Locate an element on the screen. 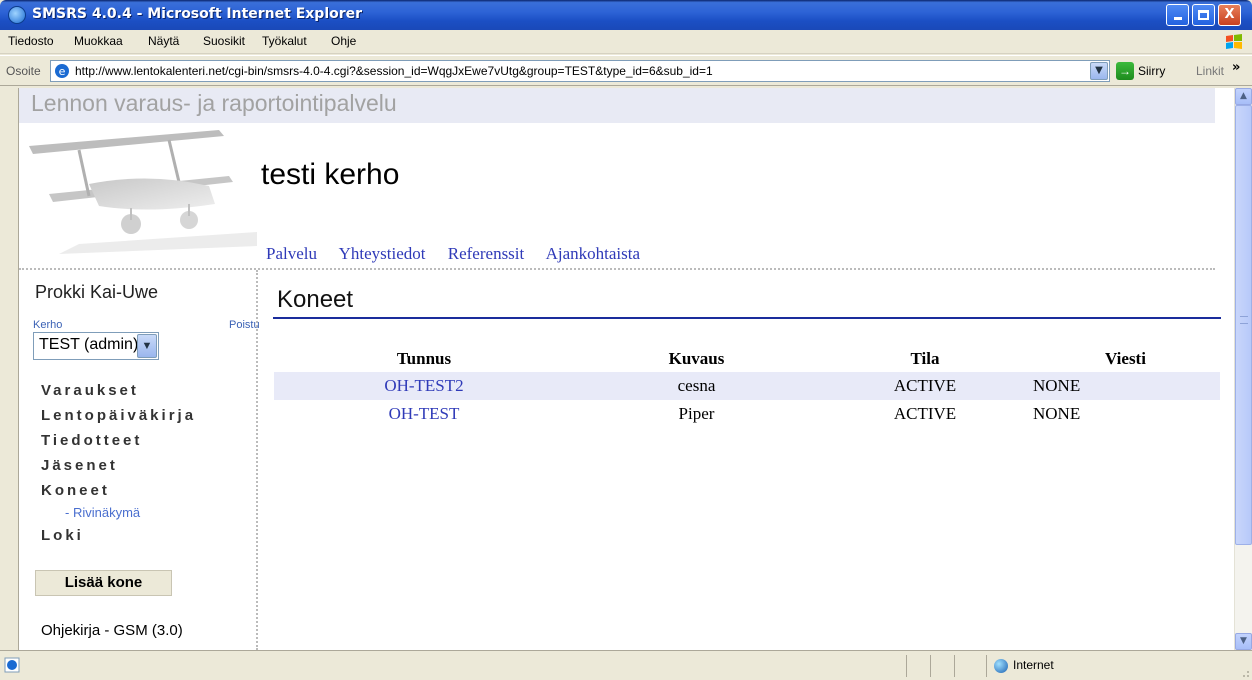 The width and height of the screenshot is (1252, 680). links-chevron-icon: » is located at coordinates (1236, 67).